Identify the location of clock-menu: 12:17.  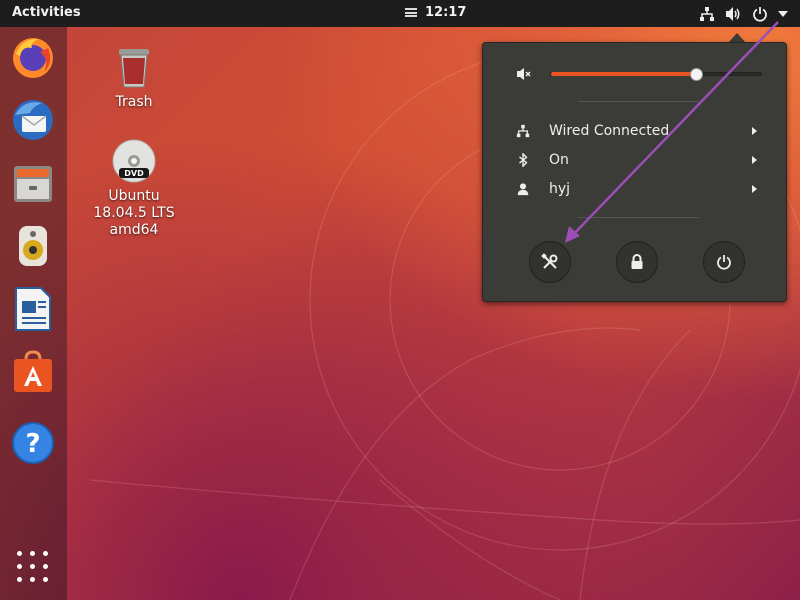
(435, 12).